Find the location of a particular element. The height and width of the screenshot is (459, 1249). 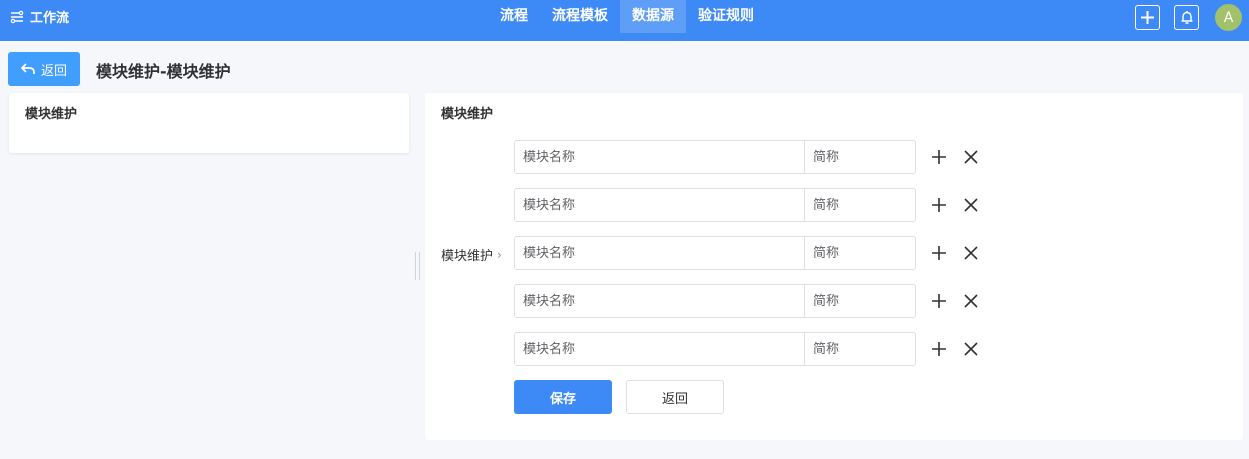

back-button: 返回 is located at coordinates (44, 69).